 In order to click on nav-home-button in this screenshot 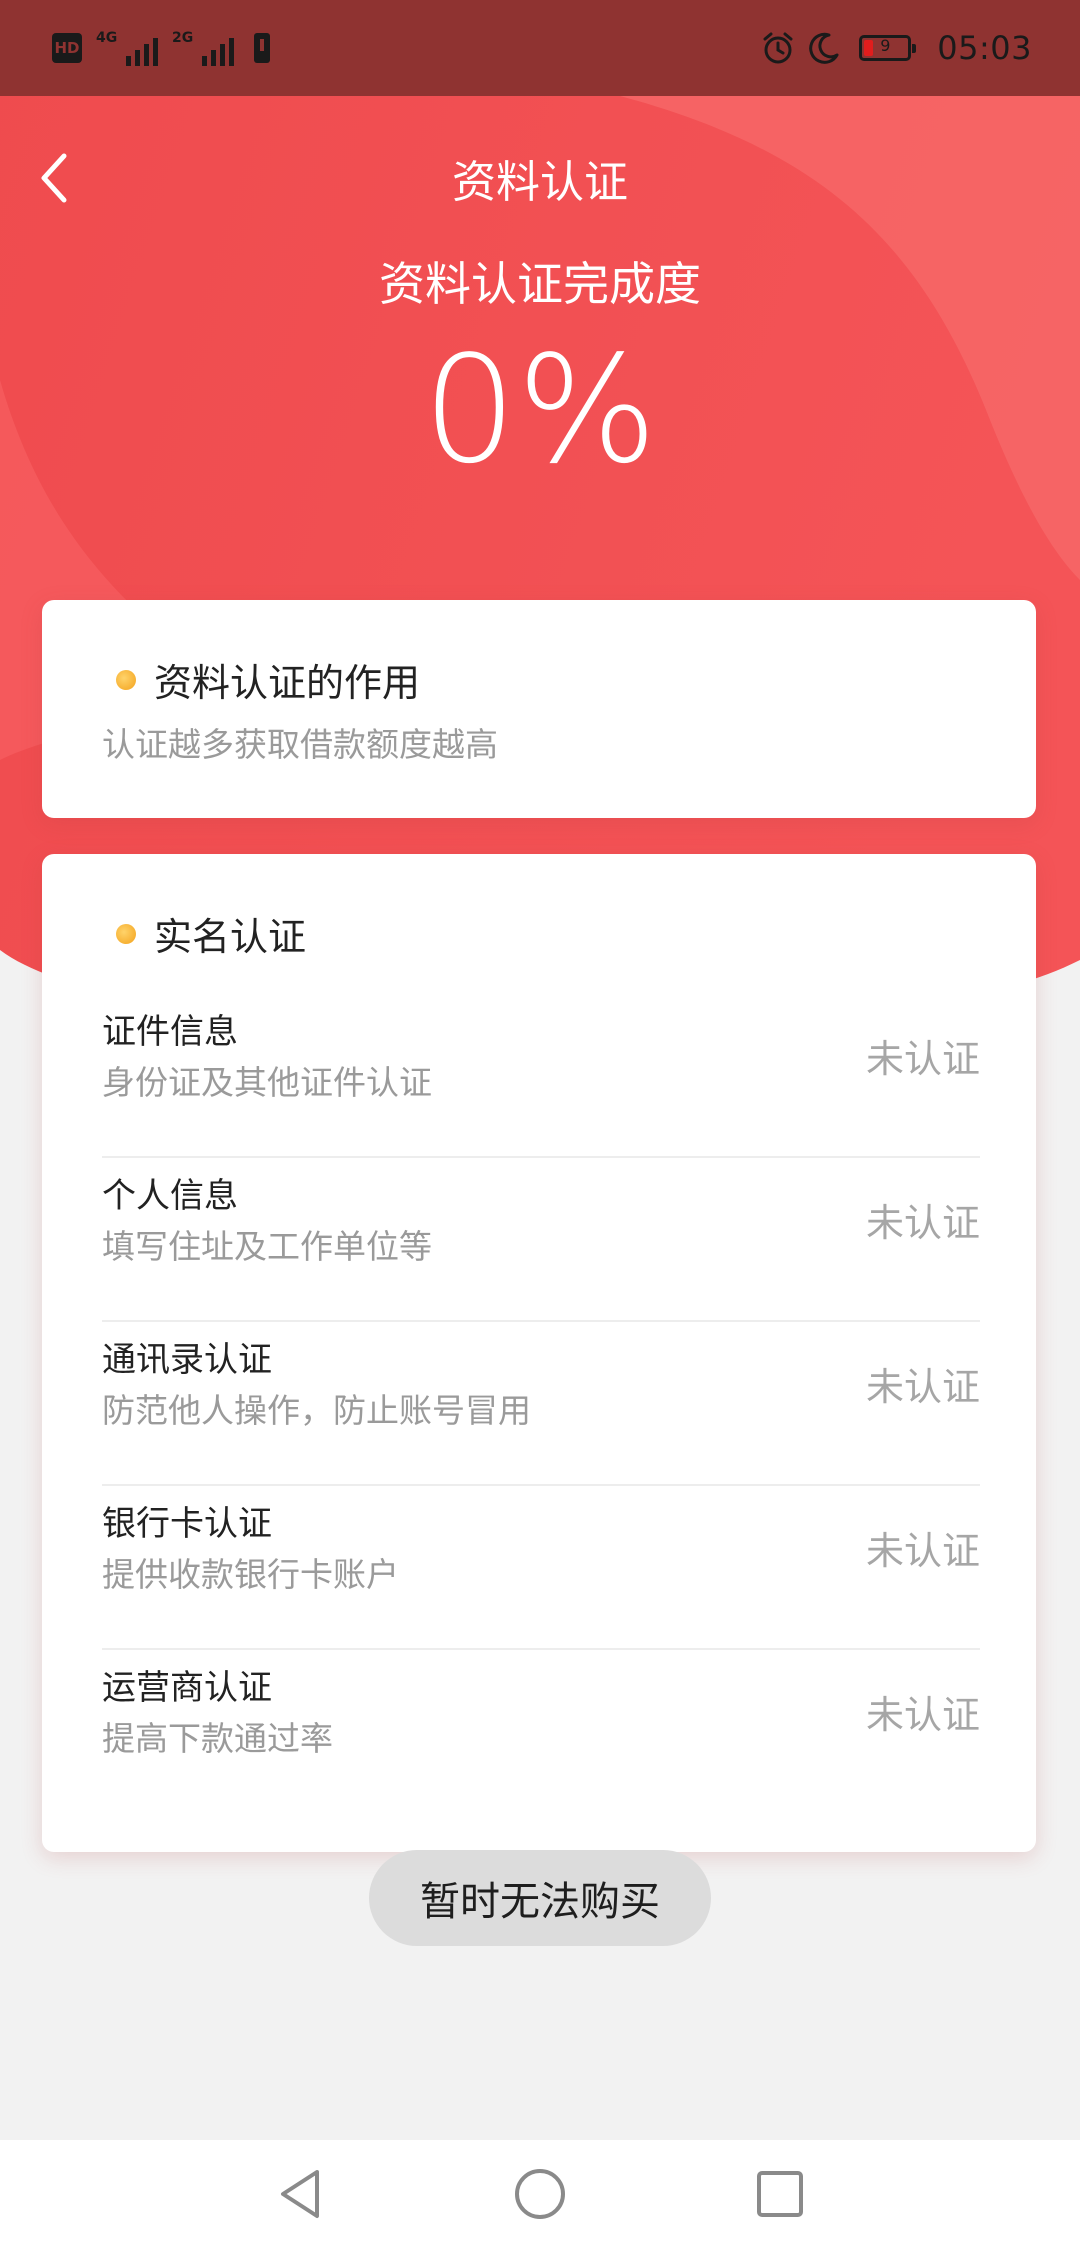, I will do `click(540, 2194)`.